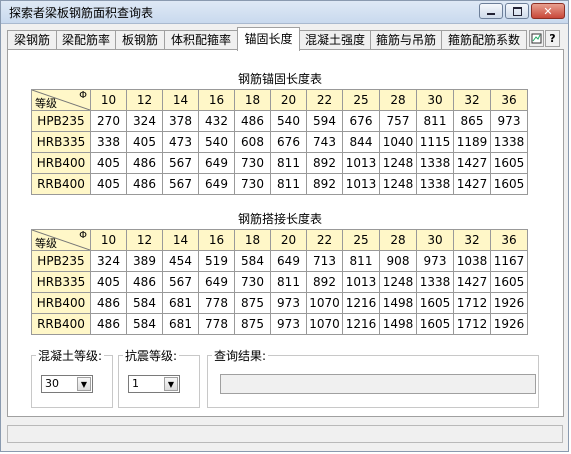 This screenshot has width=571, height=454. I want to click on anchor-table-title: 钢筋锚固长度表, so click(279, 79).